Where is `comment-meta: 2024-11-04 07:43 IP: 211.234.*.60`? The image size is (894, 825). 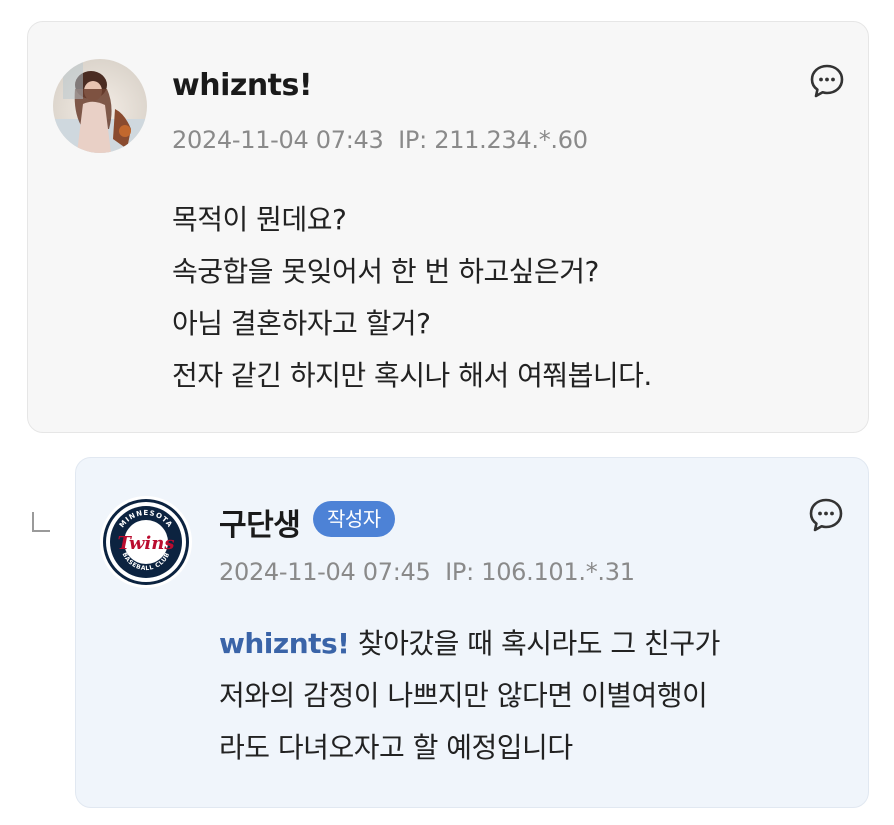 comment-meta: 2024-11-04 07:43 IP: 211.234.*.60 is located at coordinates (380, 140).